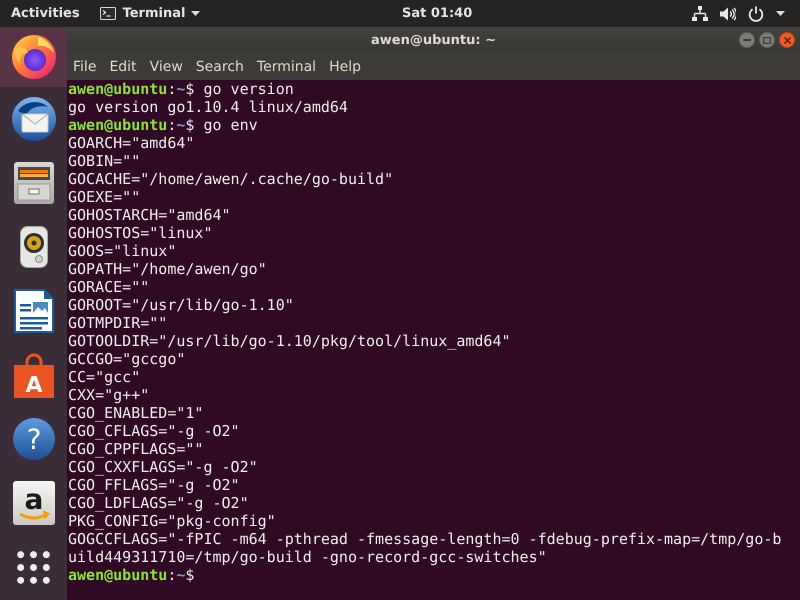  Describe the element at coordinates (123, 66) in the screenshot. I see `menu-item: Edit` at that location.